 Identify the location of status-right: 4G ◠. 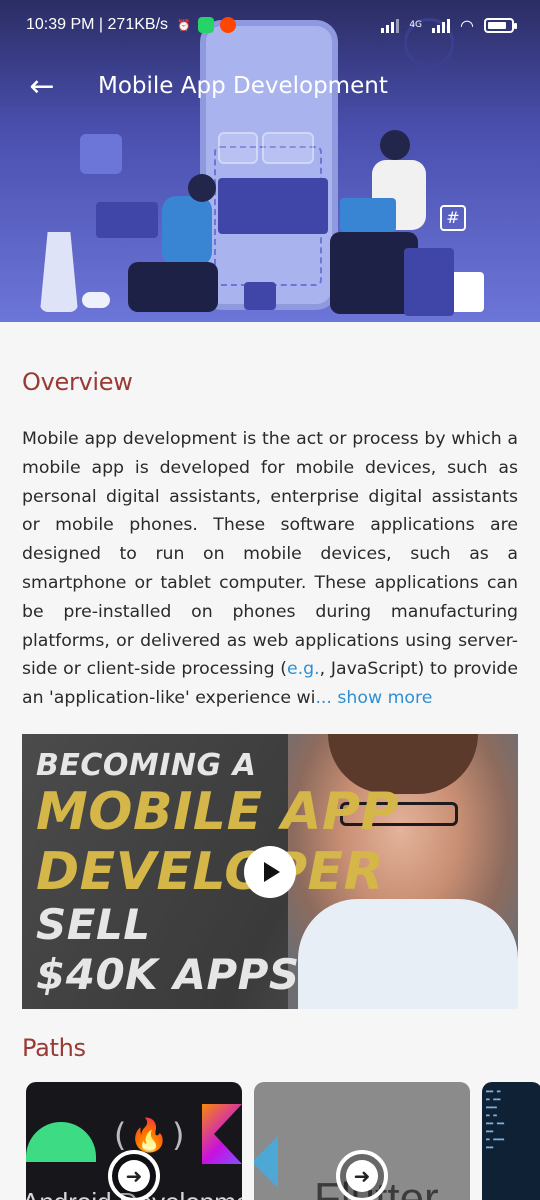
(449, 25).